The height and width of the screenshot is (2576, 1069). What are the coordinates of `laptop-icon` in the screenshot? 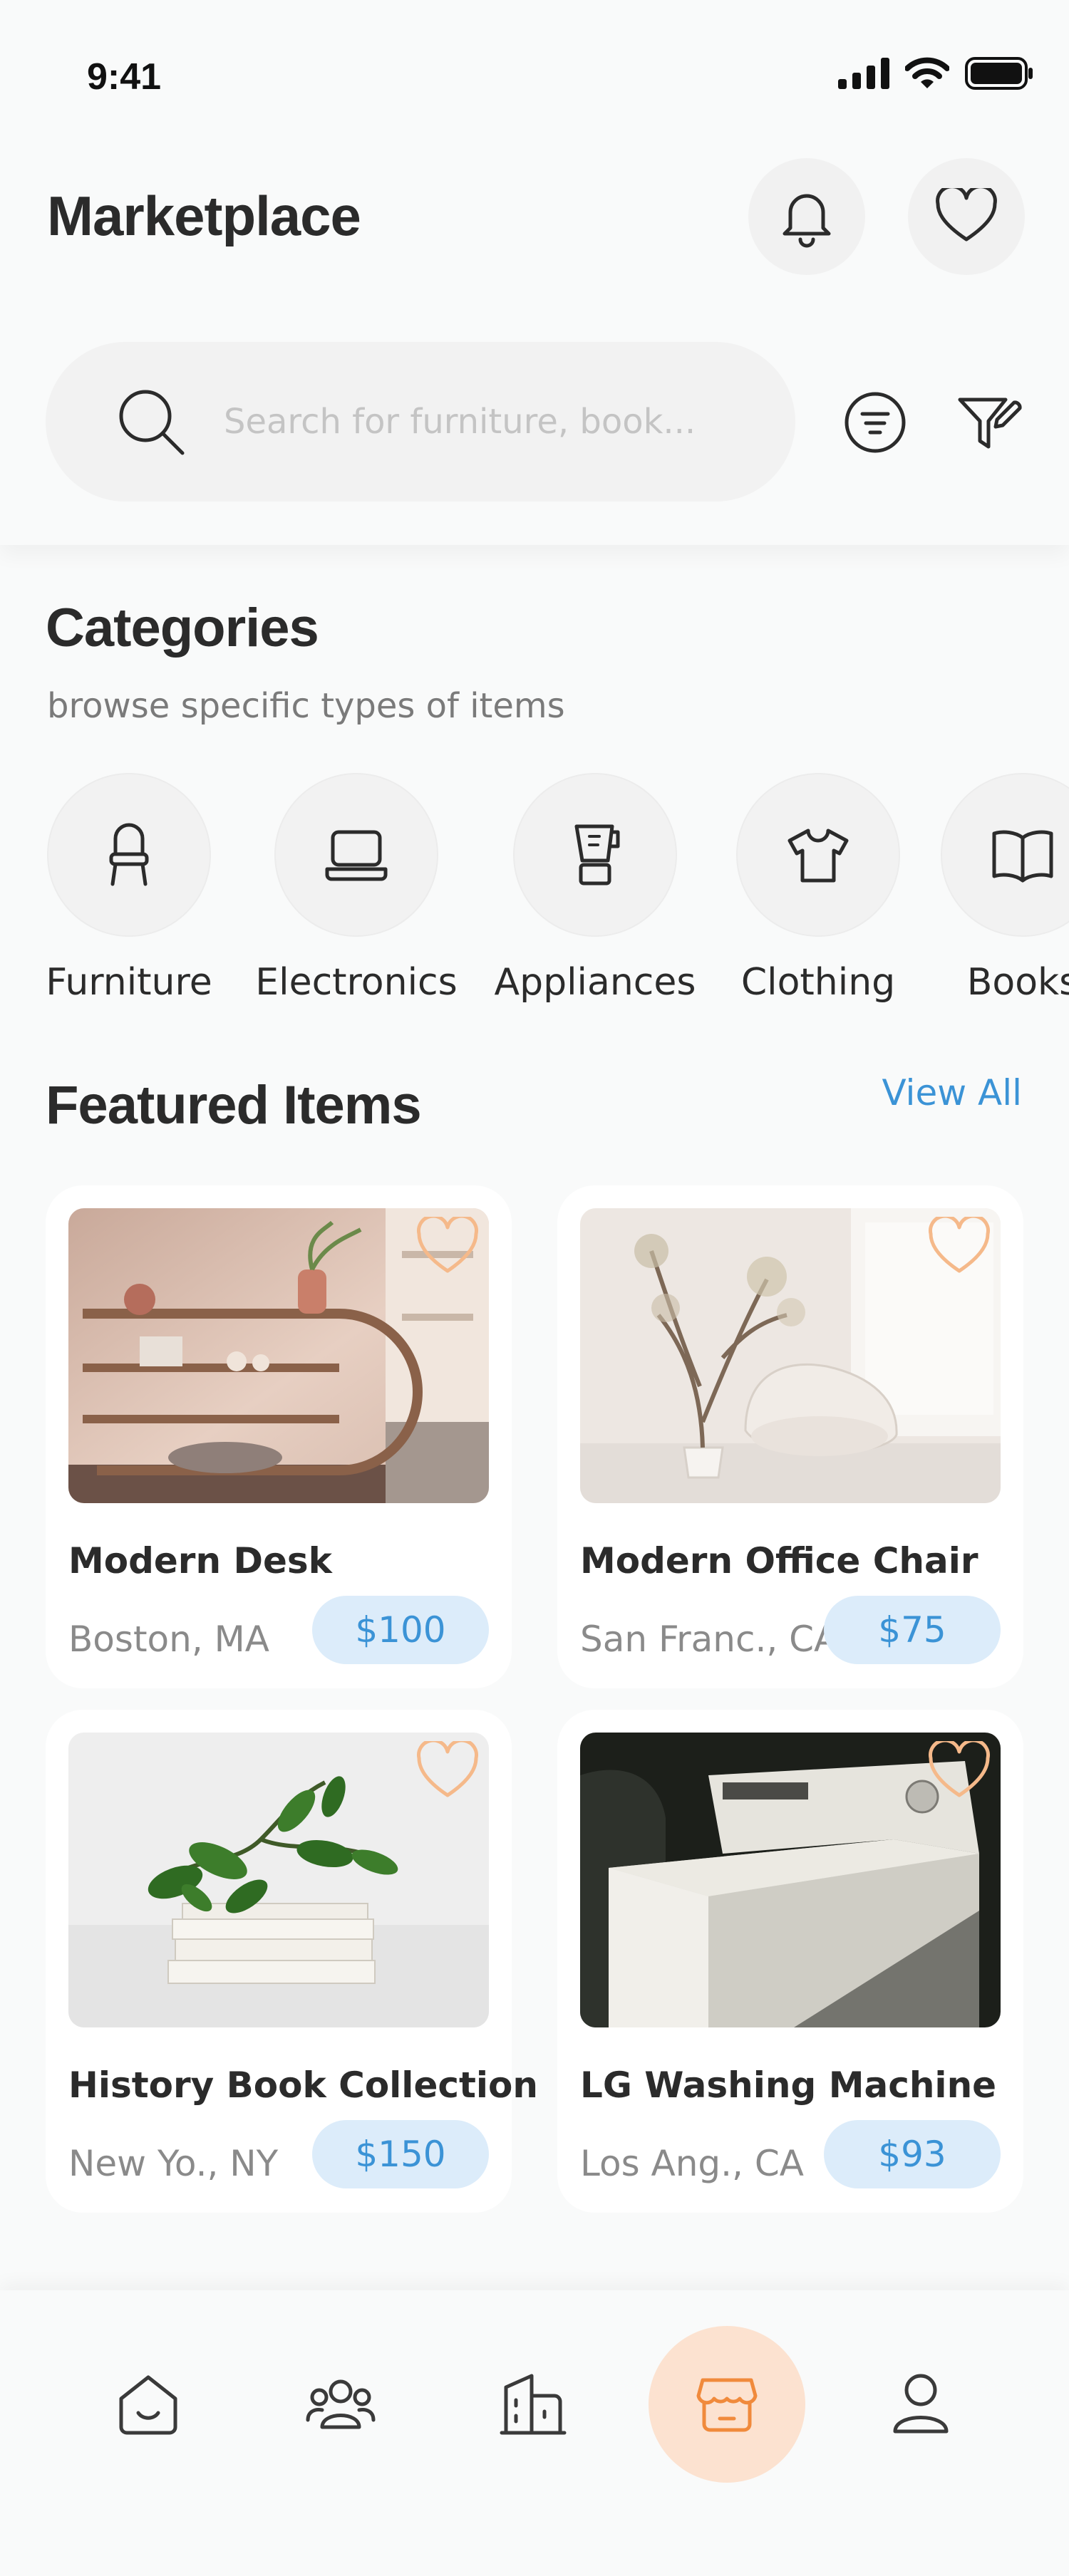 It's located at (357, 855).